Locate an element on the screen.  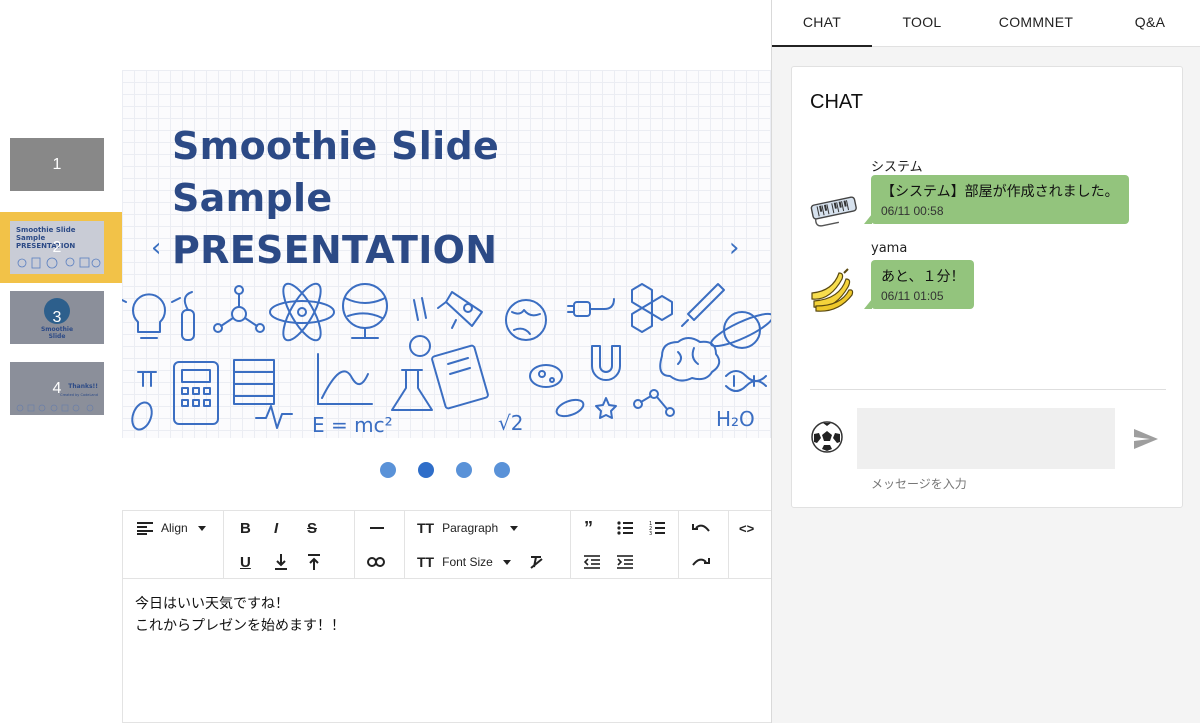
thumbnail-3-title-line-1: Smoothie is located at coordinates (57, 329).